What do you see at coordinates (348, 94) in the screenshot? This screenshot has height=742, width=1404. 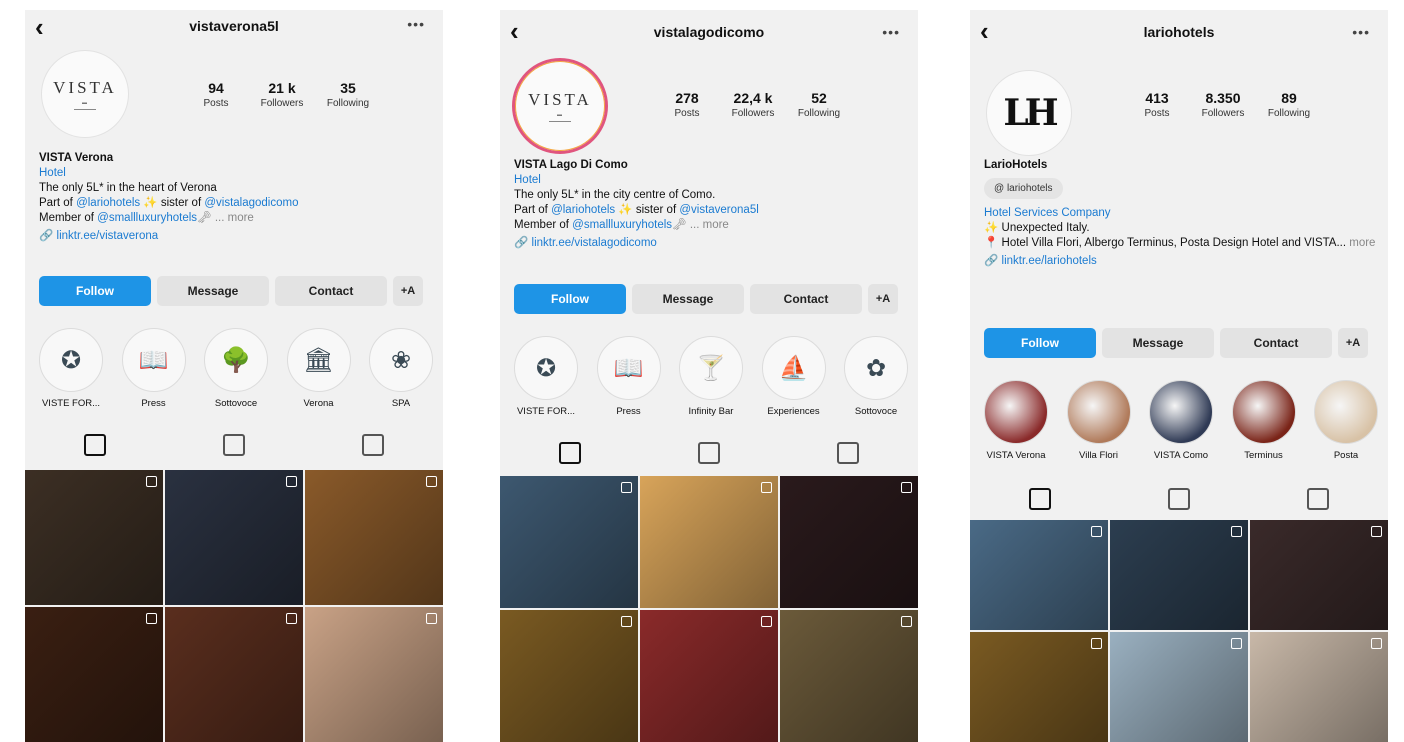 I see `stat-following: 35 Following` at bounding box center [348, 94].